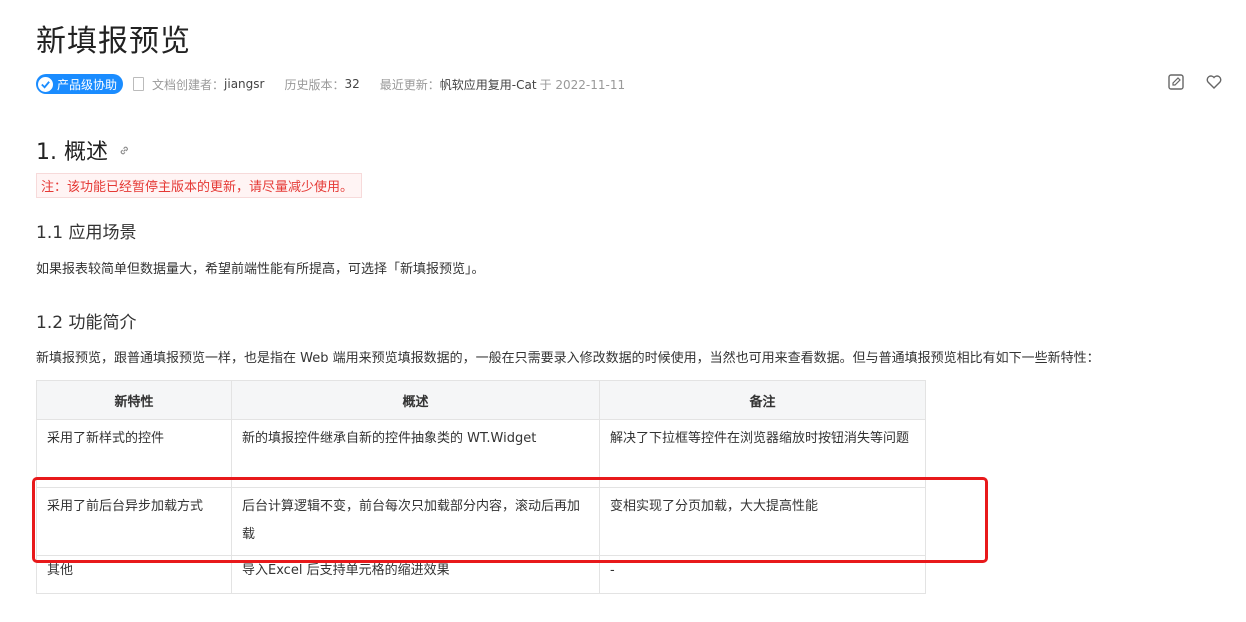 This screenshot has height=622, width=1246. Describe the element at coordinates (188, 84) in the screenshot. I see `creator-label: 文档创建者：` at that location.